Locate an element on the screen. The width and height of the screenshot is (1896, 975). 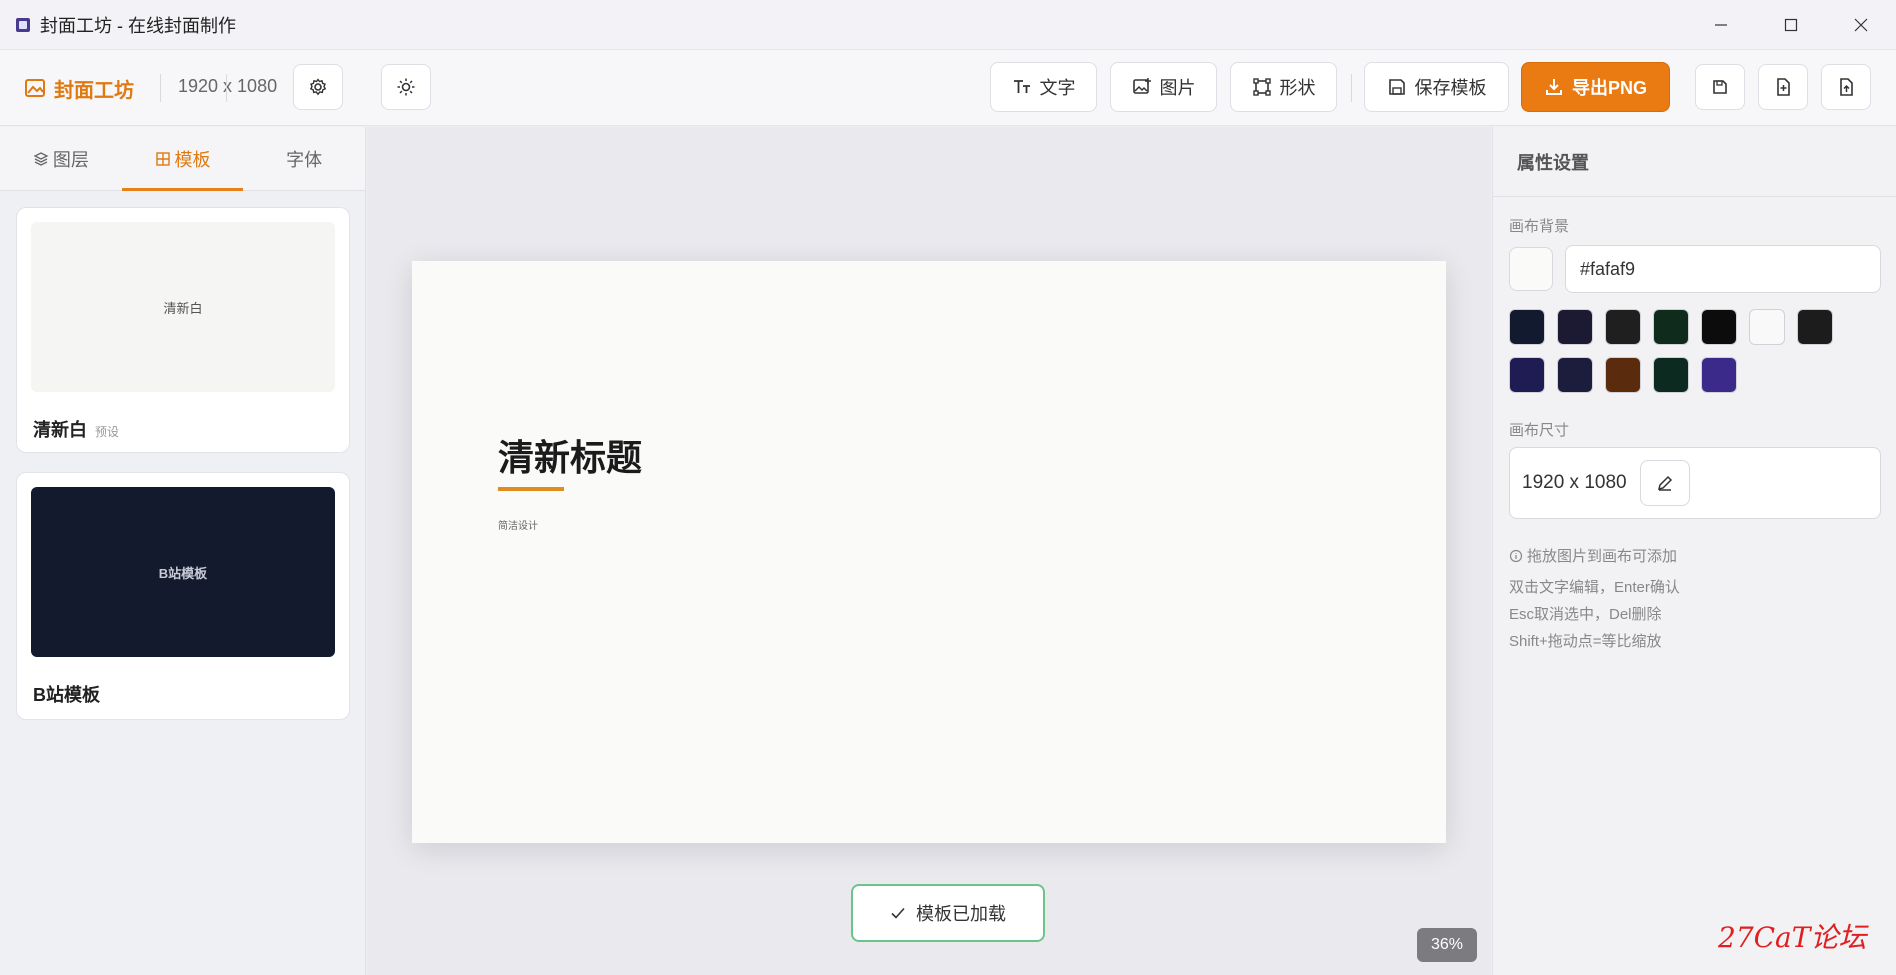
tab-templates-label: 模板 is located at coordinates (192, 159).